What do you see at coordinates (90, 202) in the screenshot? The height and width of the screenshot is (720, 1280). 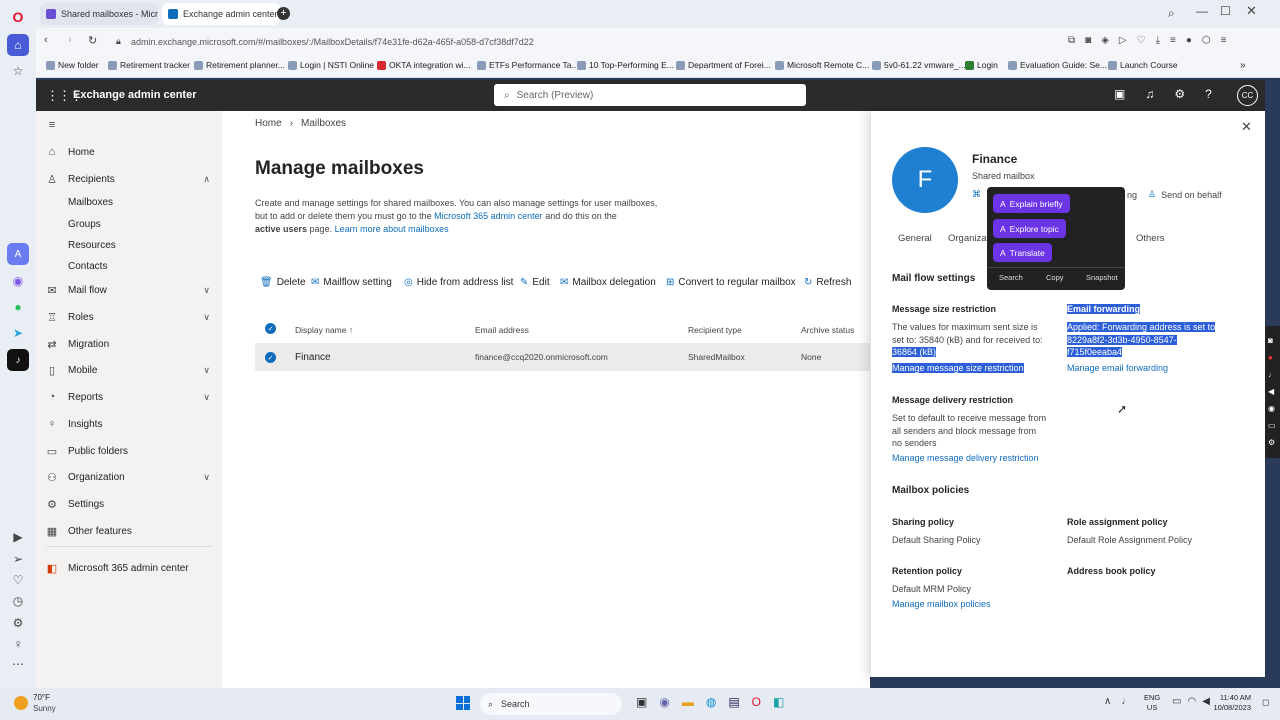 I see `nav-sub-mailboxes: Mailboxes` at bounding box center [90, 202].